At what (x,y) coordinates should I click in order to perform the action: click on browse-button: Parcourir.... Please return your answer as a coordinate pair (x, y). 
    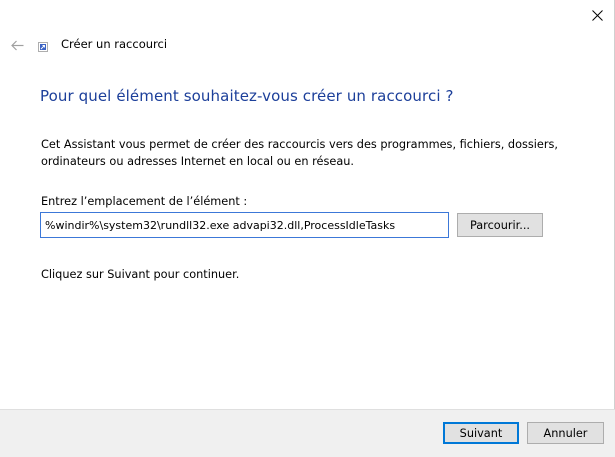
    Looking at the image, I should click on (500, 225).